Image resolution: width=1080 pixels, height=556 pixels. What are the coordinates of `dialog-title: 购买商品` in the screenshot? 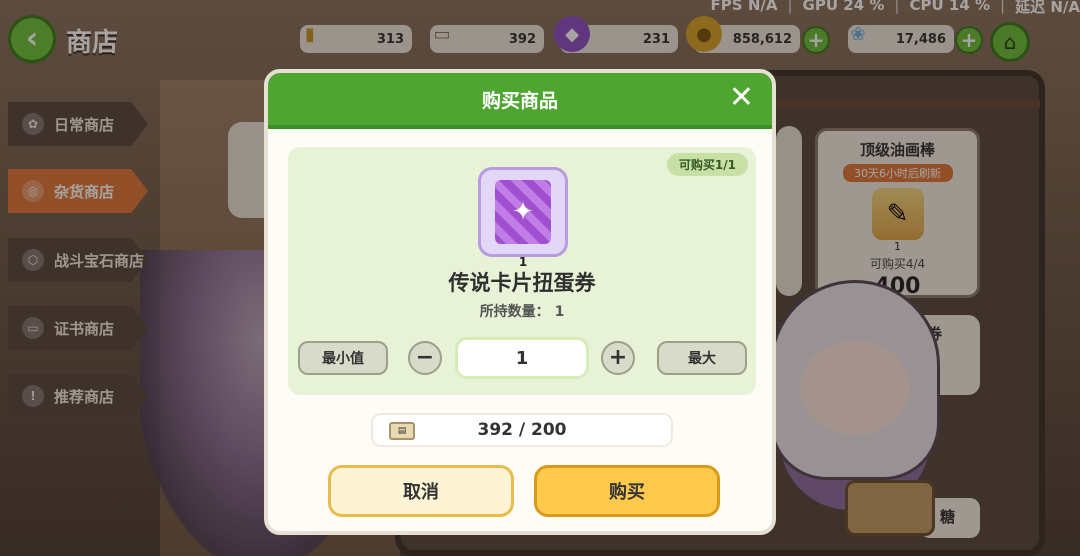 It's located at (519, 100).